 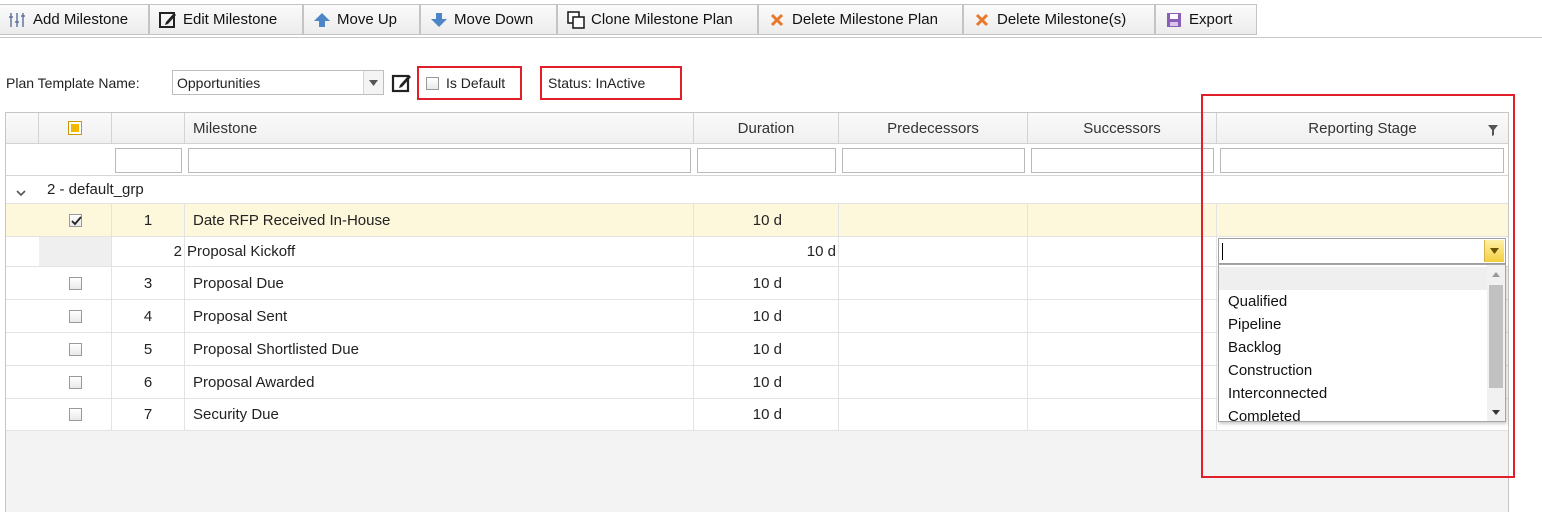 I want to click on status-text: Status: InActive, so click(x=597, y=83).